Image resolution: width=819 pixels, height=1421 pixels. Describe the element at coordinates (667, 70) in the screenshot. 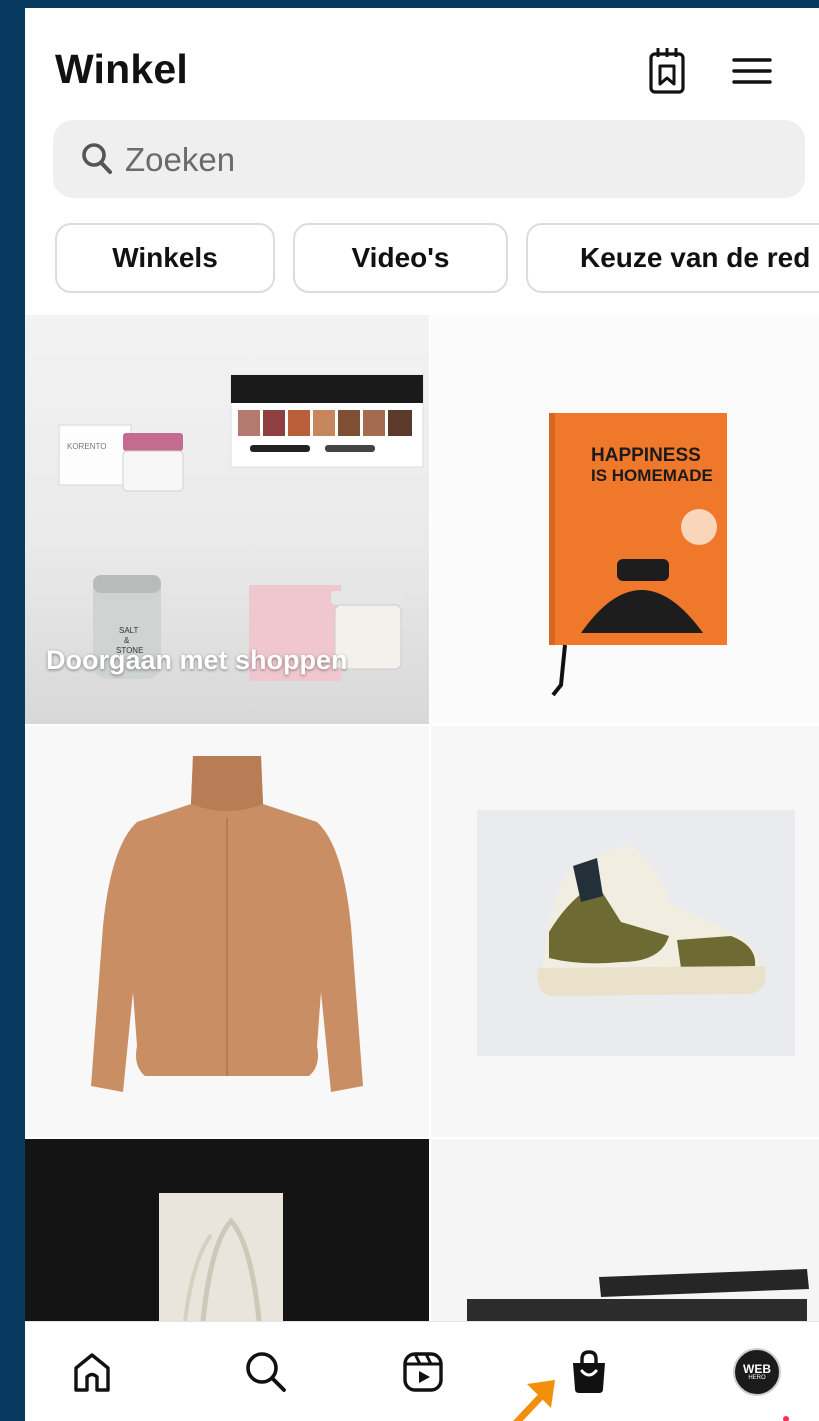

I see `wishlist-icon` at that location.